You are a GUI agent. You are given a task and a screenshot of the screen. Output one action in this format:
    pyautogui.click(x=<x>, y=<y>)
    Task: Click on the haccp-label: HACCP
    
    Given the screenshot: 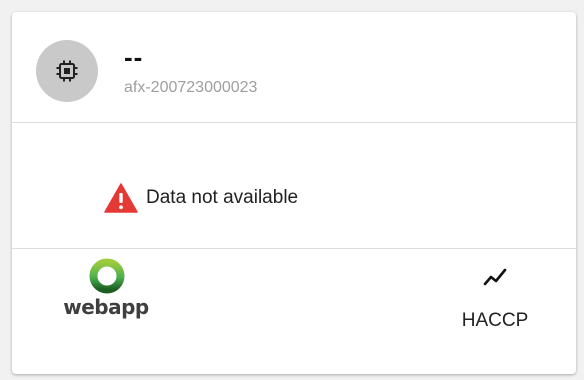 What is the action you would take?
    pyautogui.click(x=495, y=320)
    